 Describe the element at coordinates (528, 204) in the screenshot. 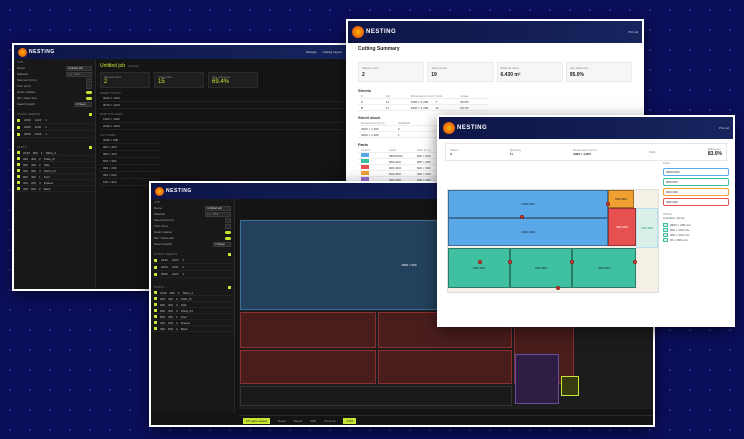

I see `piece-blue-1: 2200×600` at that location.